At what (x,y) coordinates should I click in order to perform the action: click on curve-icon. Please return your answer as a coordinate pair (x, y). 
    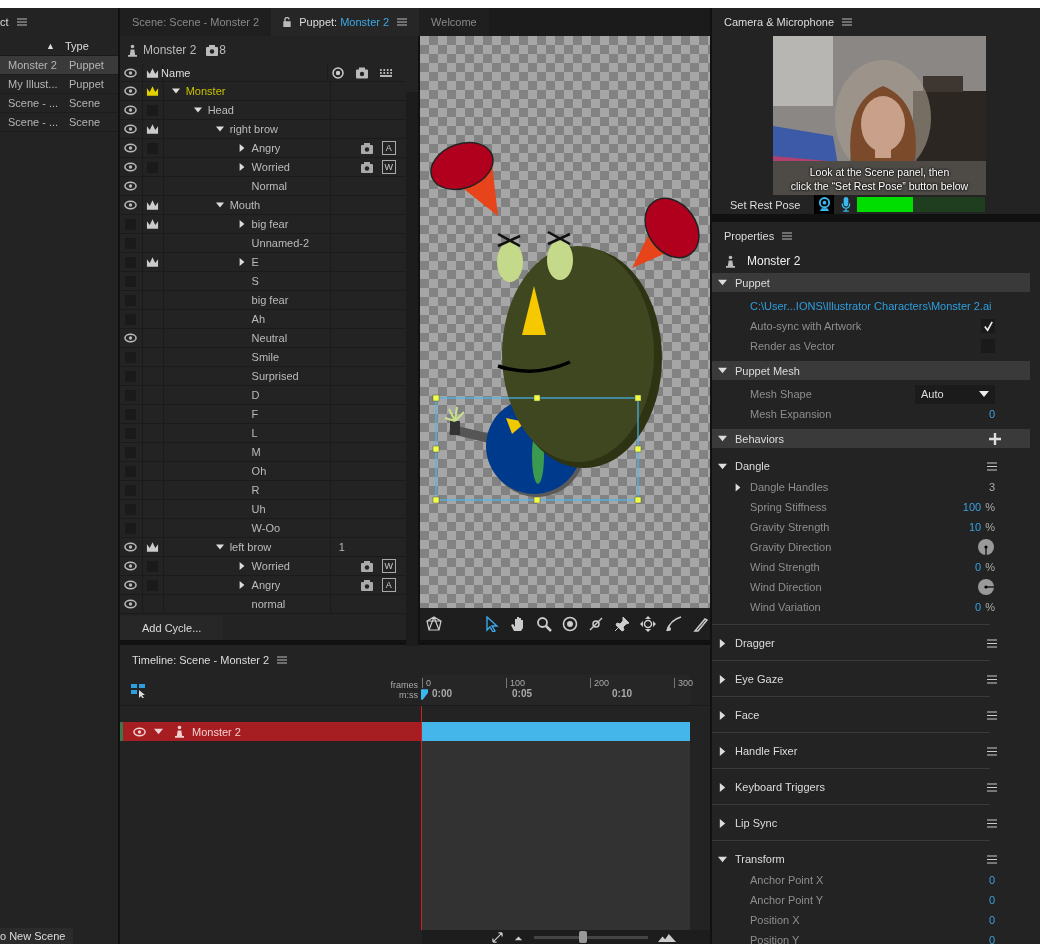
    Looking at the image, I should click on (674, 624).